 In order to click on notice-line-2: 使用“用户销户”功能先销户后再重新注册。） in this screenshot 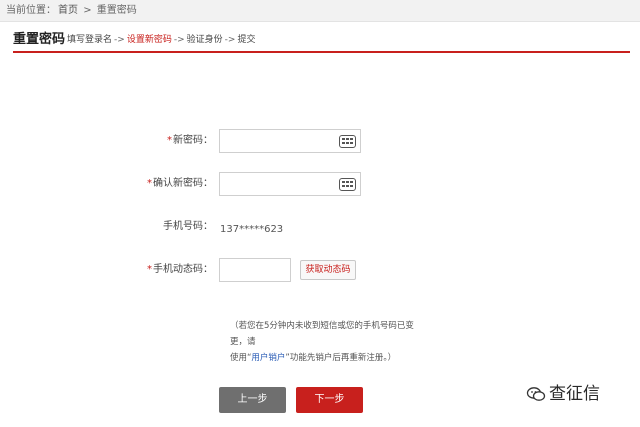, I will do `click(313, 358)`.